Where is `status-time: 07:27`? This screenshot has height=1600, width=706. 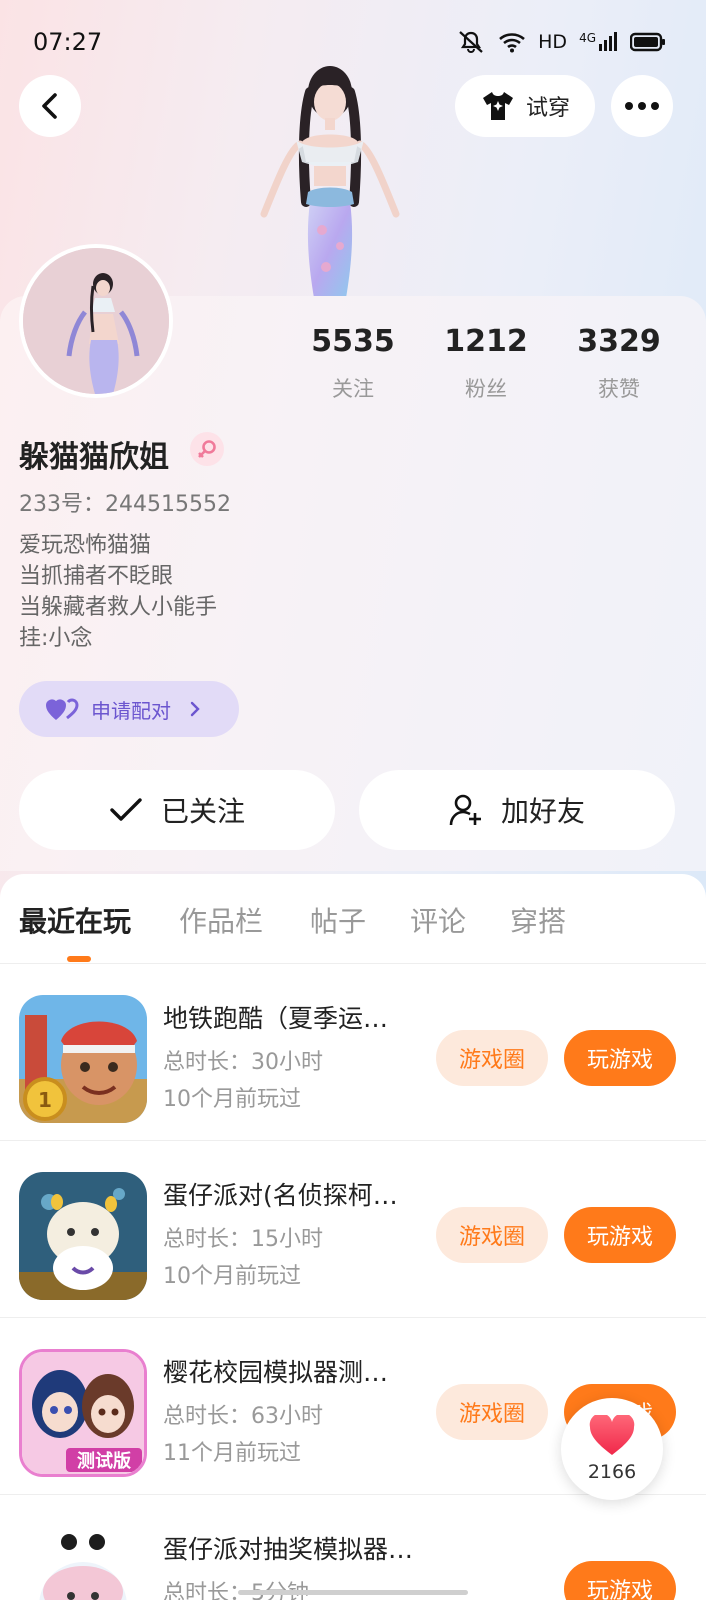 status-time: 07:27 is located at coordinates (68, 42).